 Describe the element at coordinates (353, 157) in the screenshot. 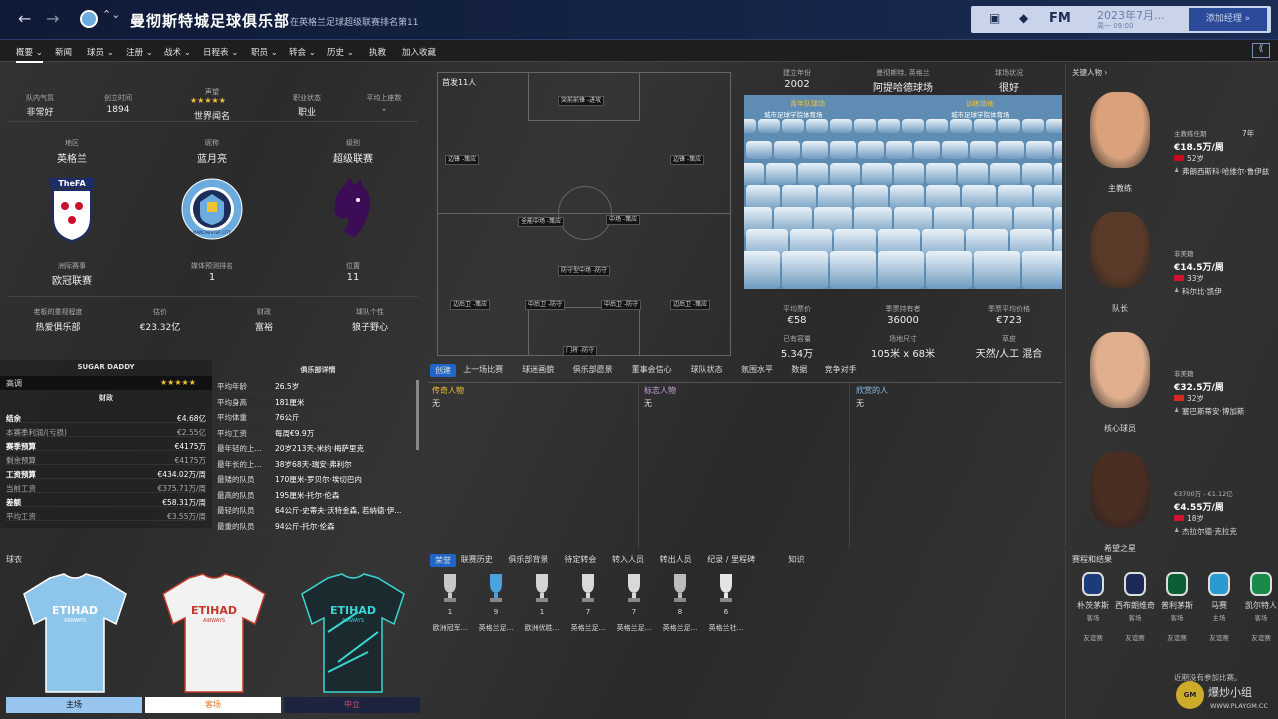

I see `level-value: 超级联赛` at that location.